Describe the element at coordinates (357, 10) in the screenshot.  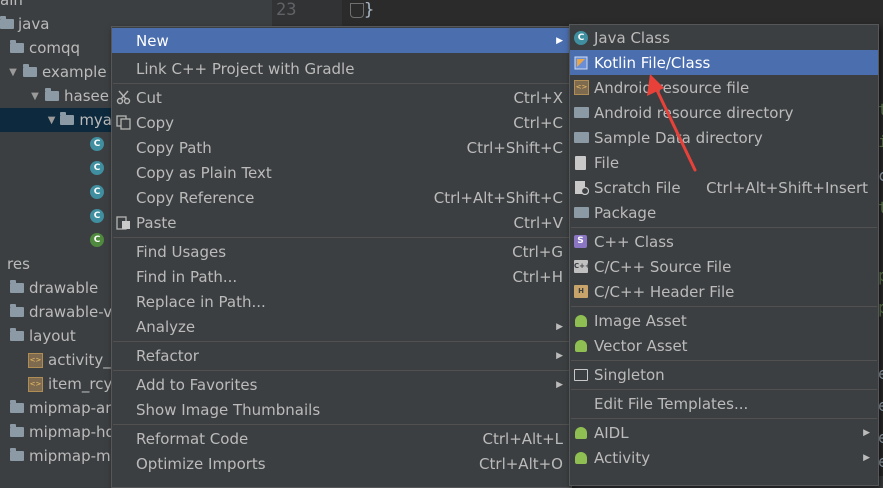
I see `fold-marker-icon` at that location.